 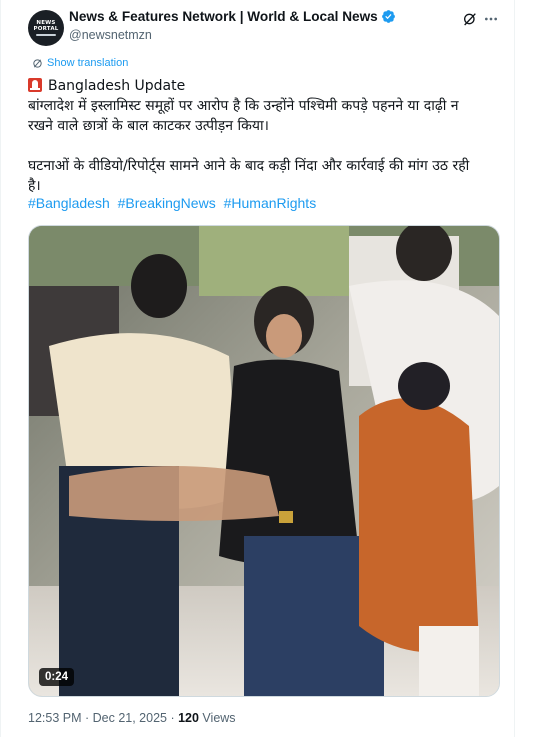 I want to click on show-translation-link: Show translation, so click(x=80, y=63).